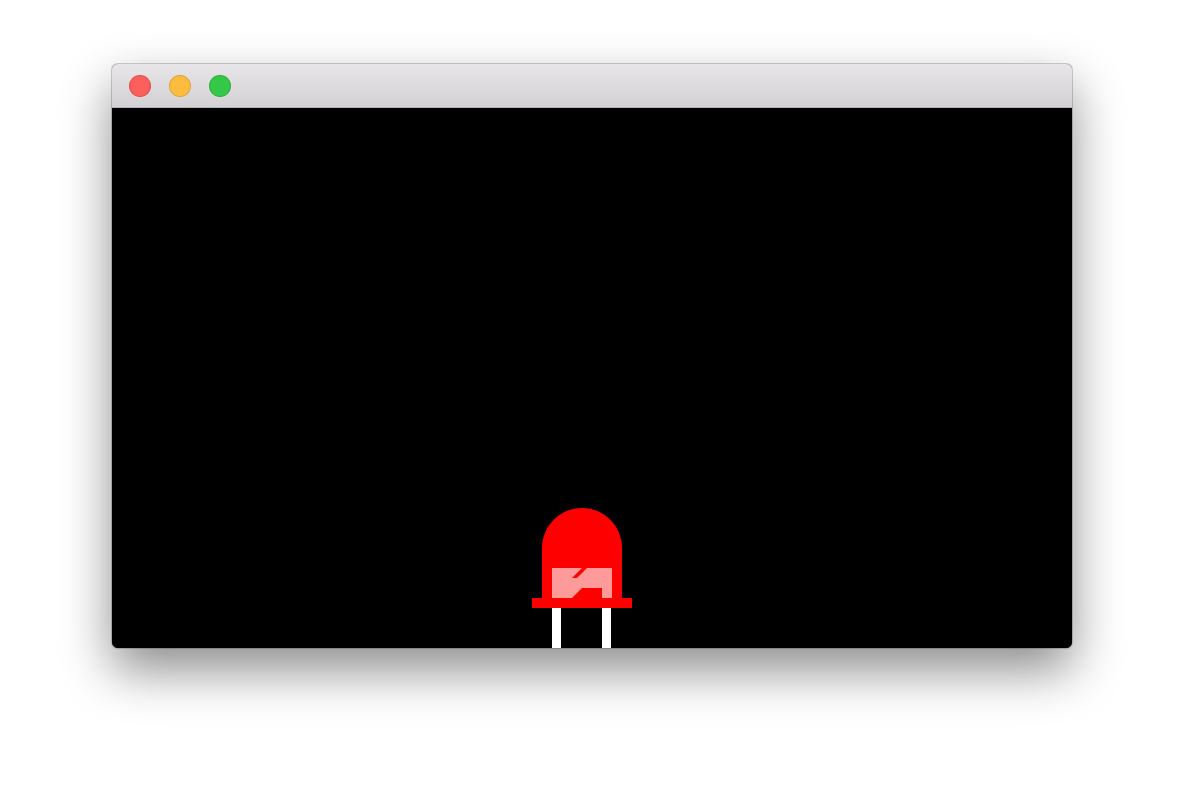 This screenshot has width=1184, height=808. What do you see at coordinates (180, 86) in the screenshot?
I see `minimize-button` at bounding box center [180, 86].